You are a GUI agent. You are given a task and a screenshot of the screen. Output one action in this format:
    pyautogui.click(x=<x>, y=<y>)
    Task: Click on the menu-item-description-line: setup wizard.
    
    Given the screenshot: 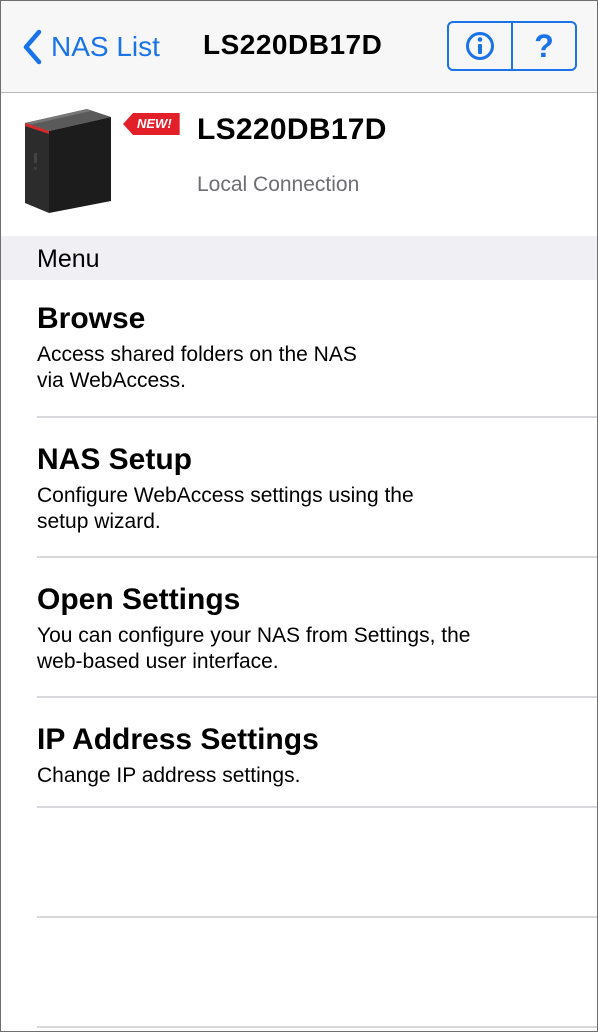 What is the action you would take?
    pyautogui.click(x=99, y=521)
    